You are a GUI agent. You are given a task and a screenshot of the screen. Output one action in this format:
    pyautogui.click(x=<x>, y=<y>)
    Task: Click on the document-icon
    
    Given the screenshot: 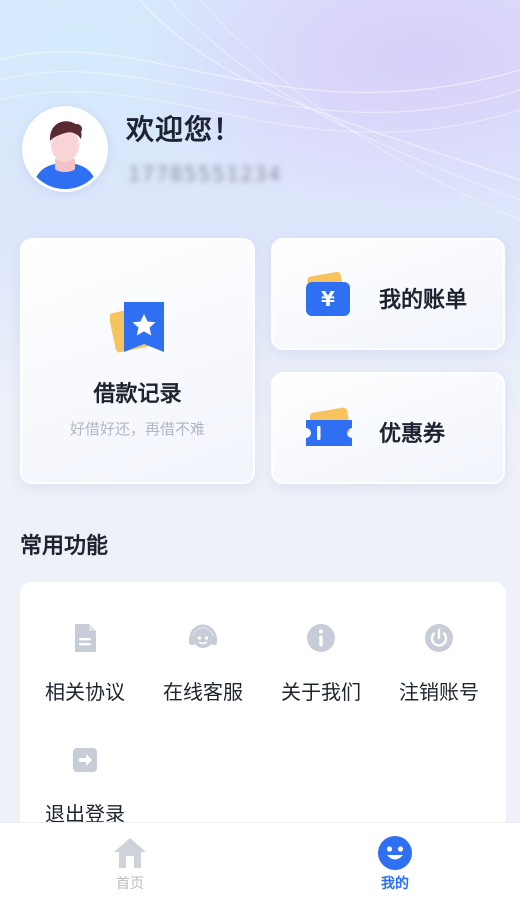 What is the action you would take?
    pyautogui.click(x=85, y=638)
    